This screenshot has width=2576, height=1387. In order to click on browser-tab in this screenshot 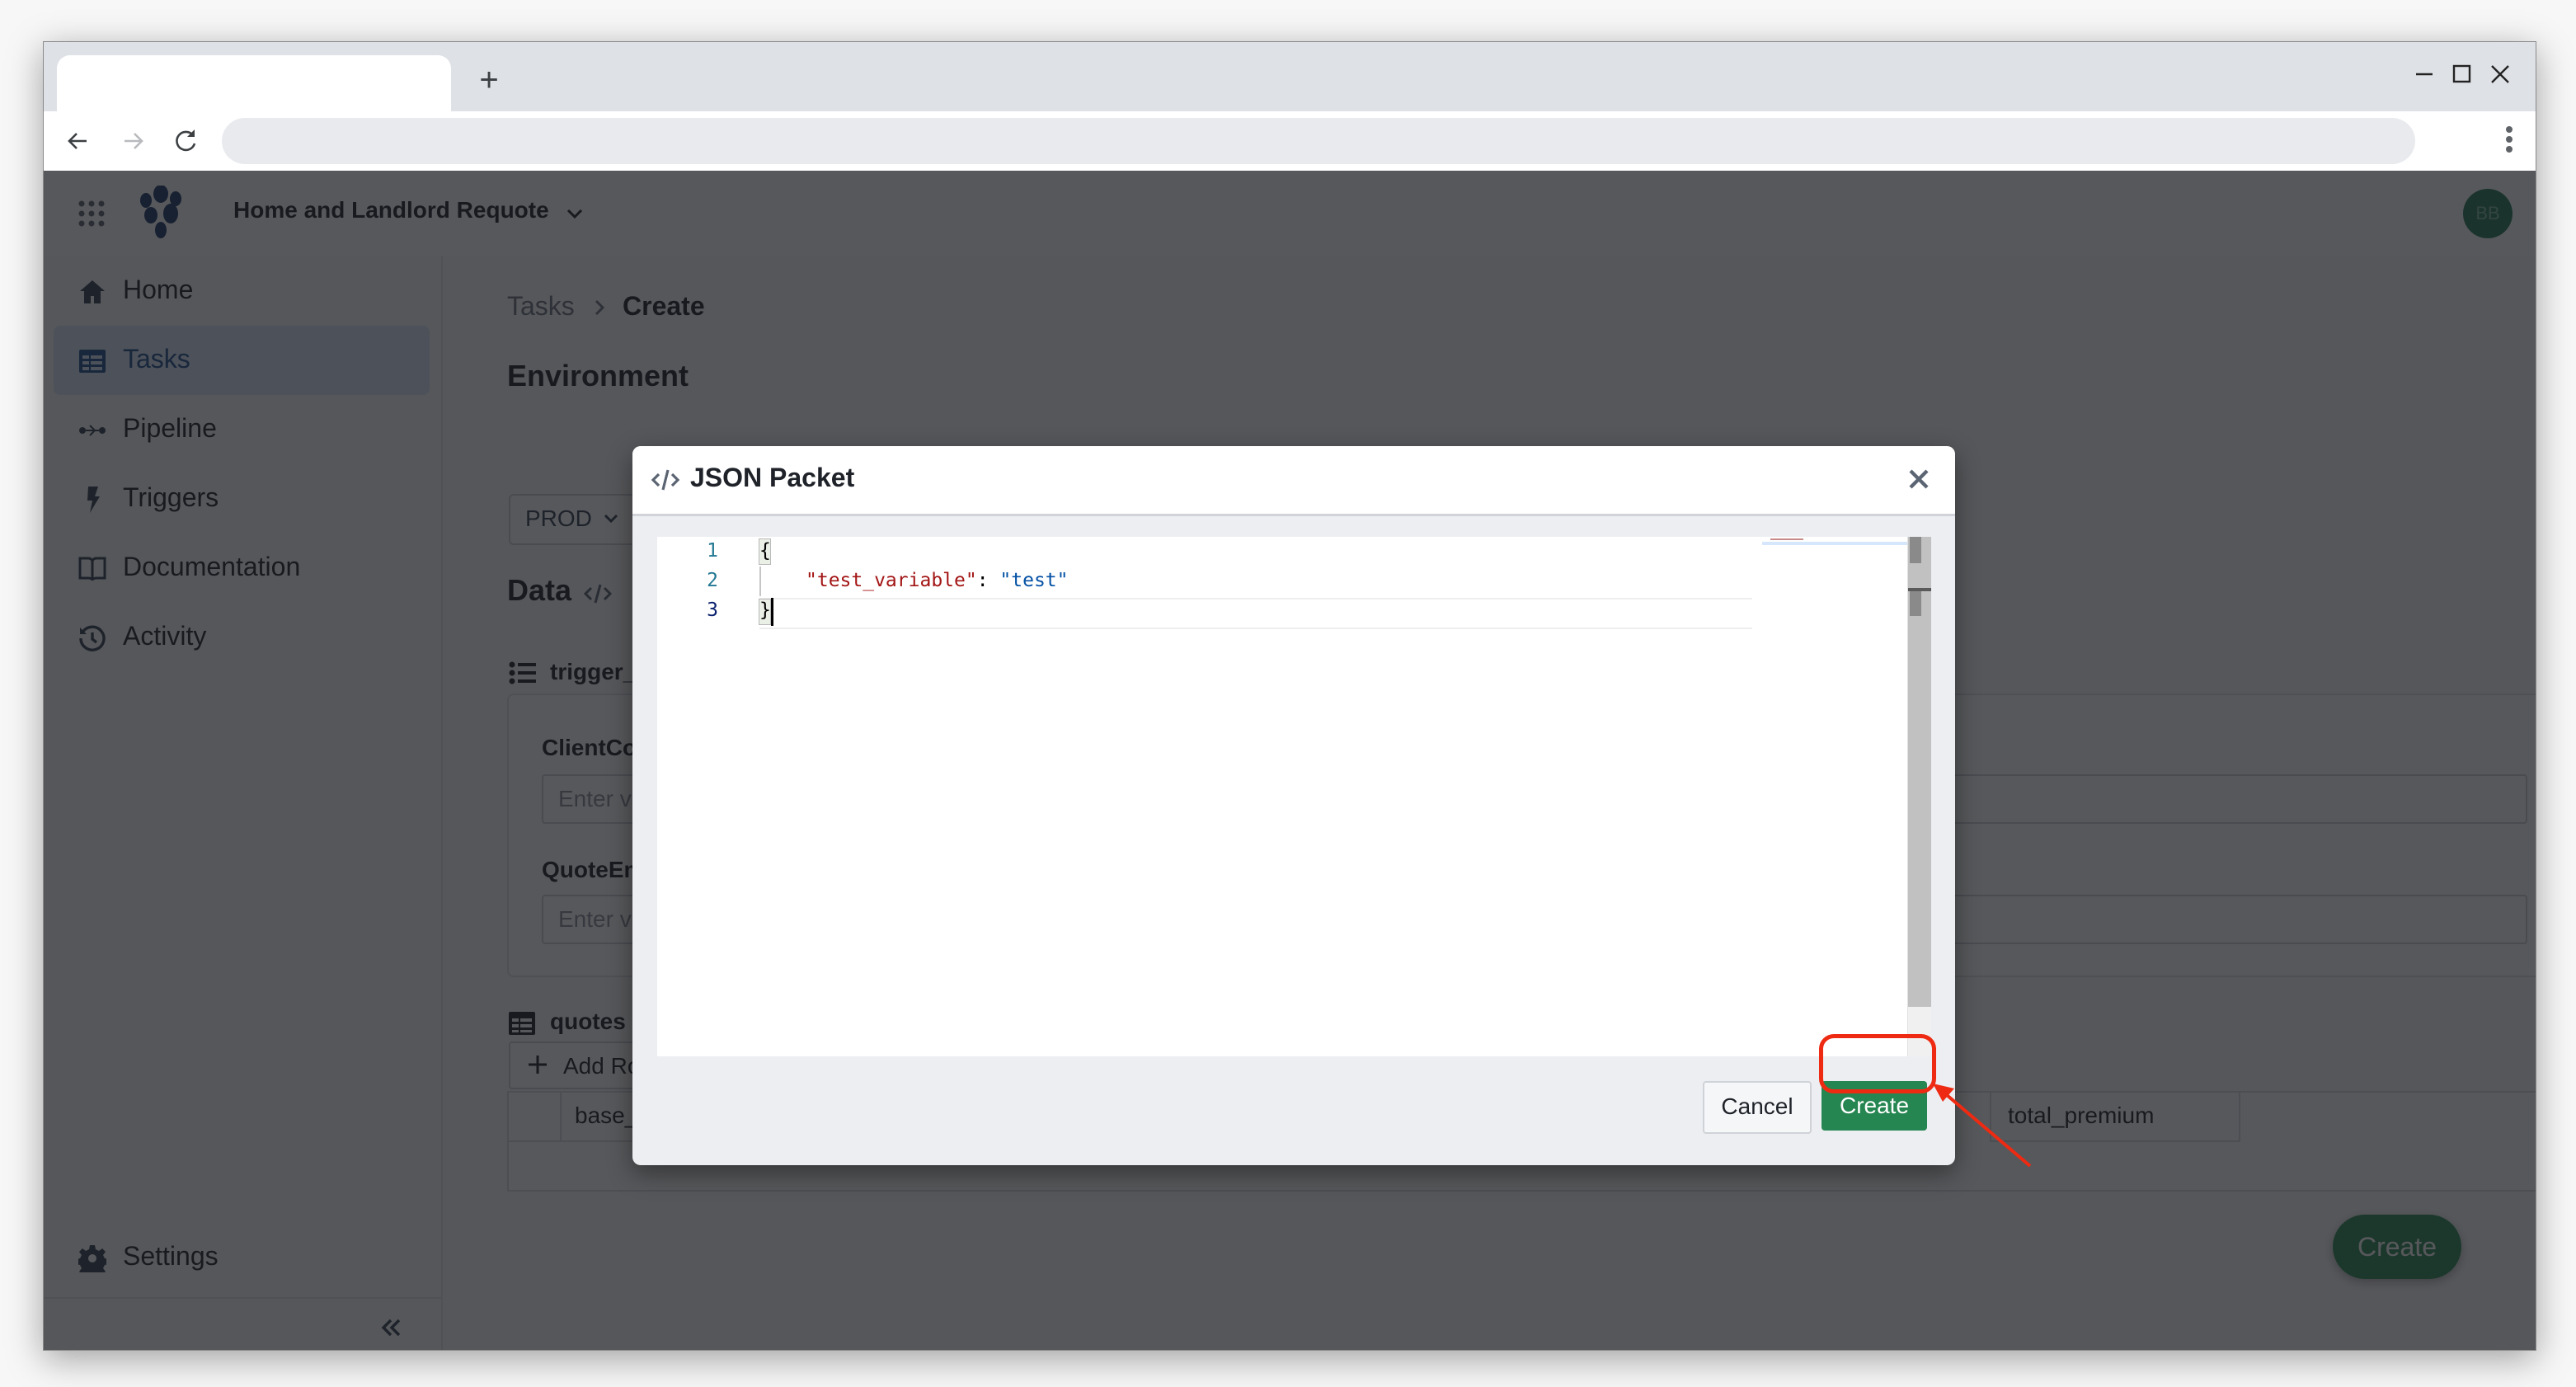, I will do `click(254, 83)`.